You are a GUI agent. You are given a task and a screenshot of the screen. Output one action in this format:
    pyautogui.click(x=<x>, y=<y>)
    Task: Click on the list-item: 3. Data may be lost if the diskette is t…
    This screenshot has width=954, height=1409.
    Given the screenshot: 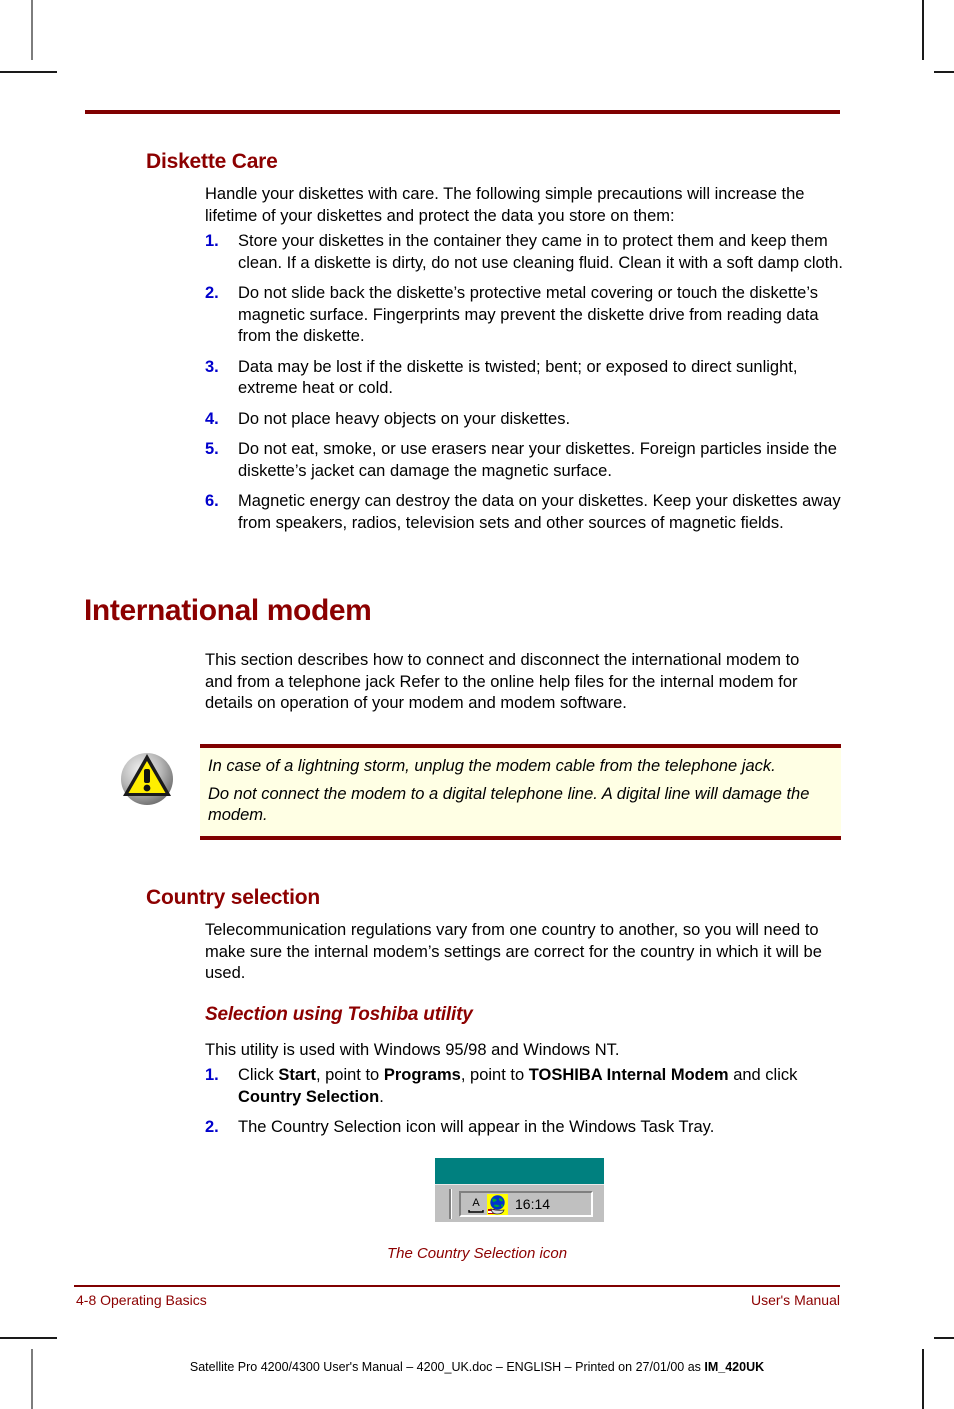 What is the action you would take?
    pyautogui.click(x=525, y=378)
    